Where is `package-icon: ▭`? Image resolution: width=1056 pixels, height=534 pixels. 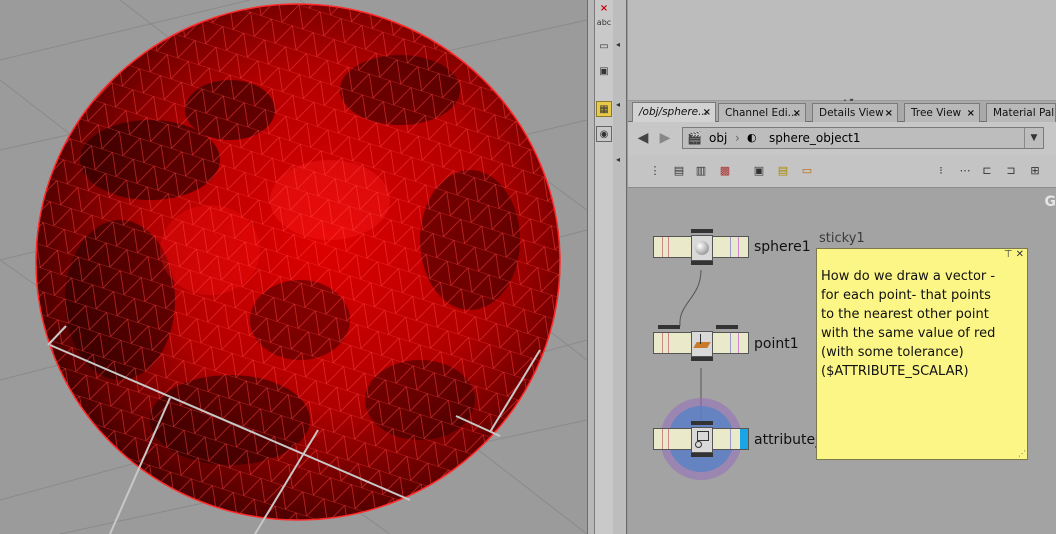
package-icon: ▭ is located at coordinates (807, 171).